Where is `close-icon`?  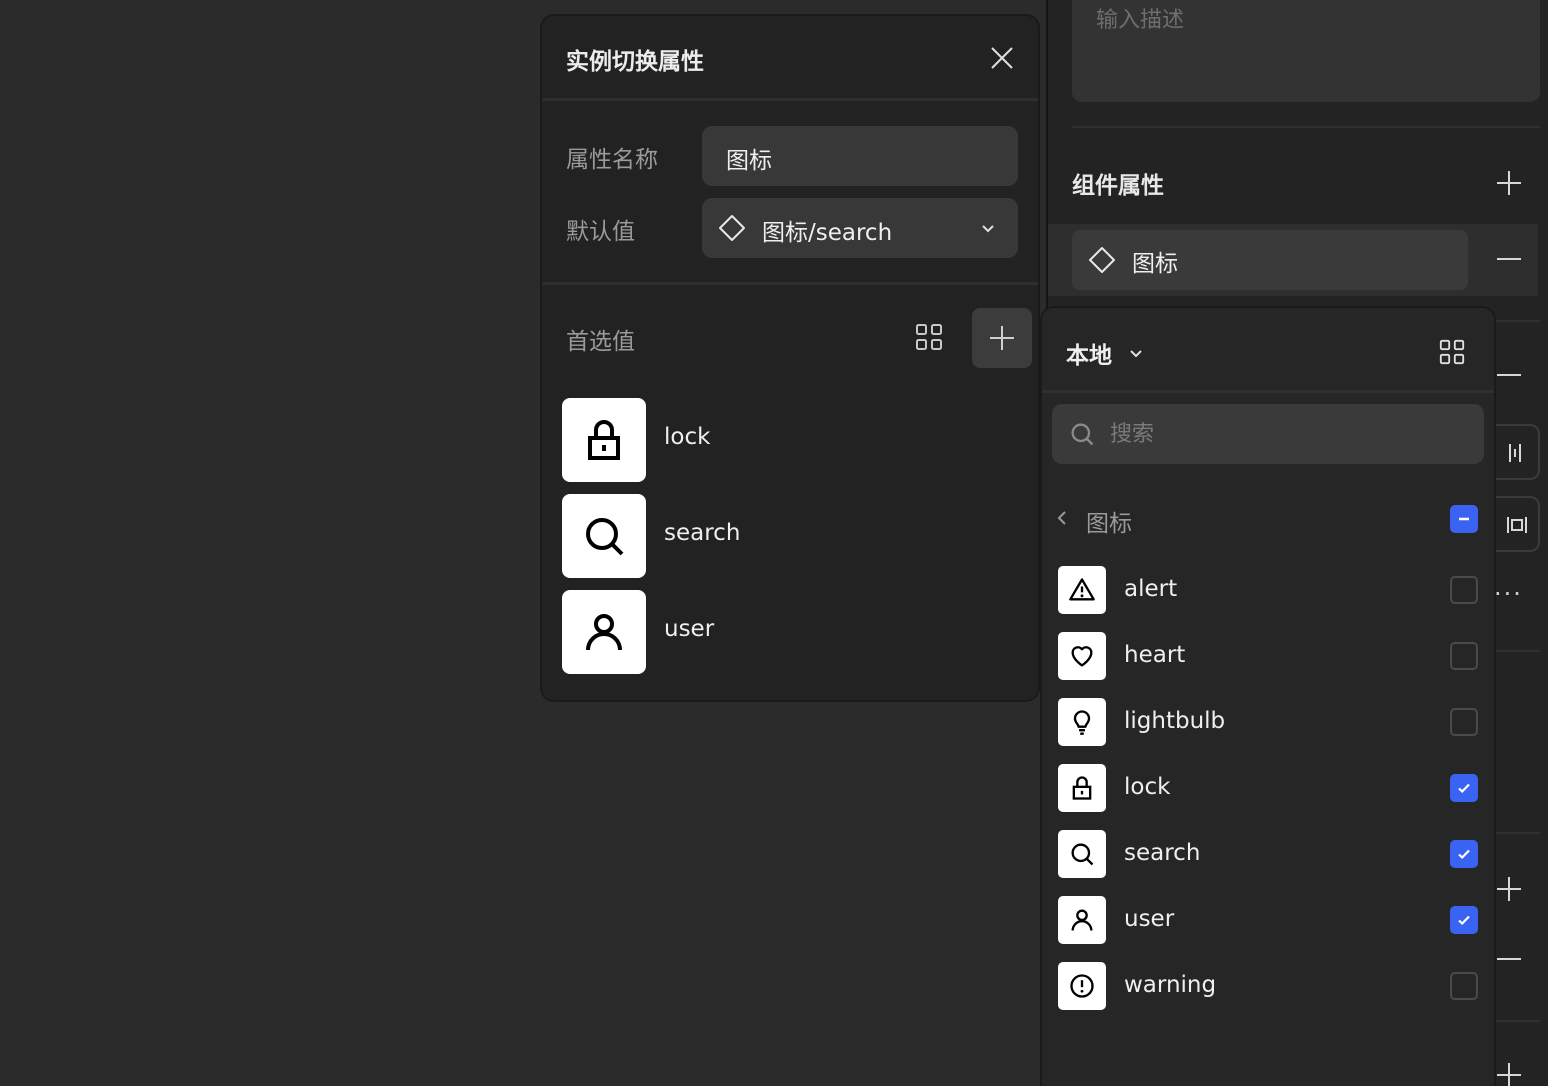
close-icon is located at coordinates (1002, 58).